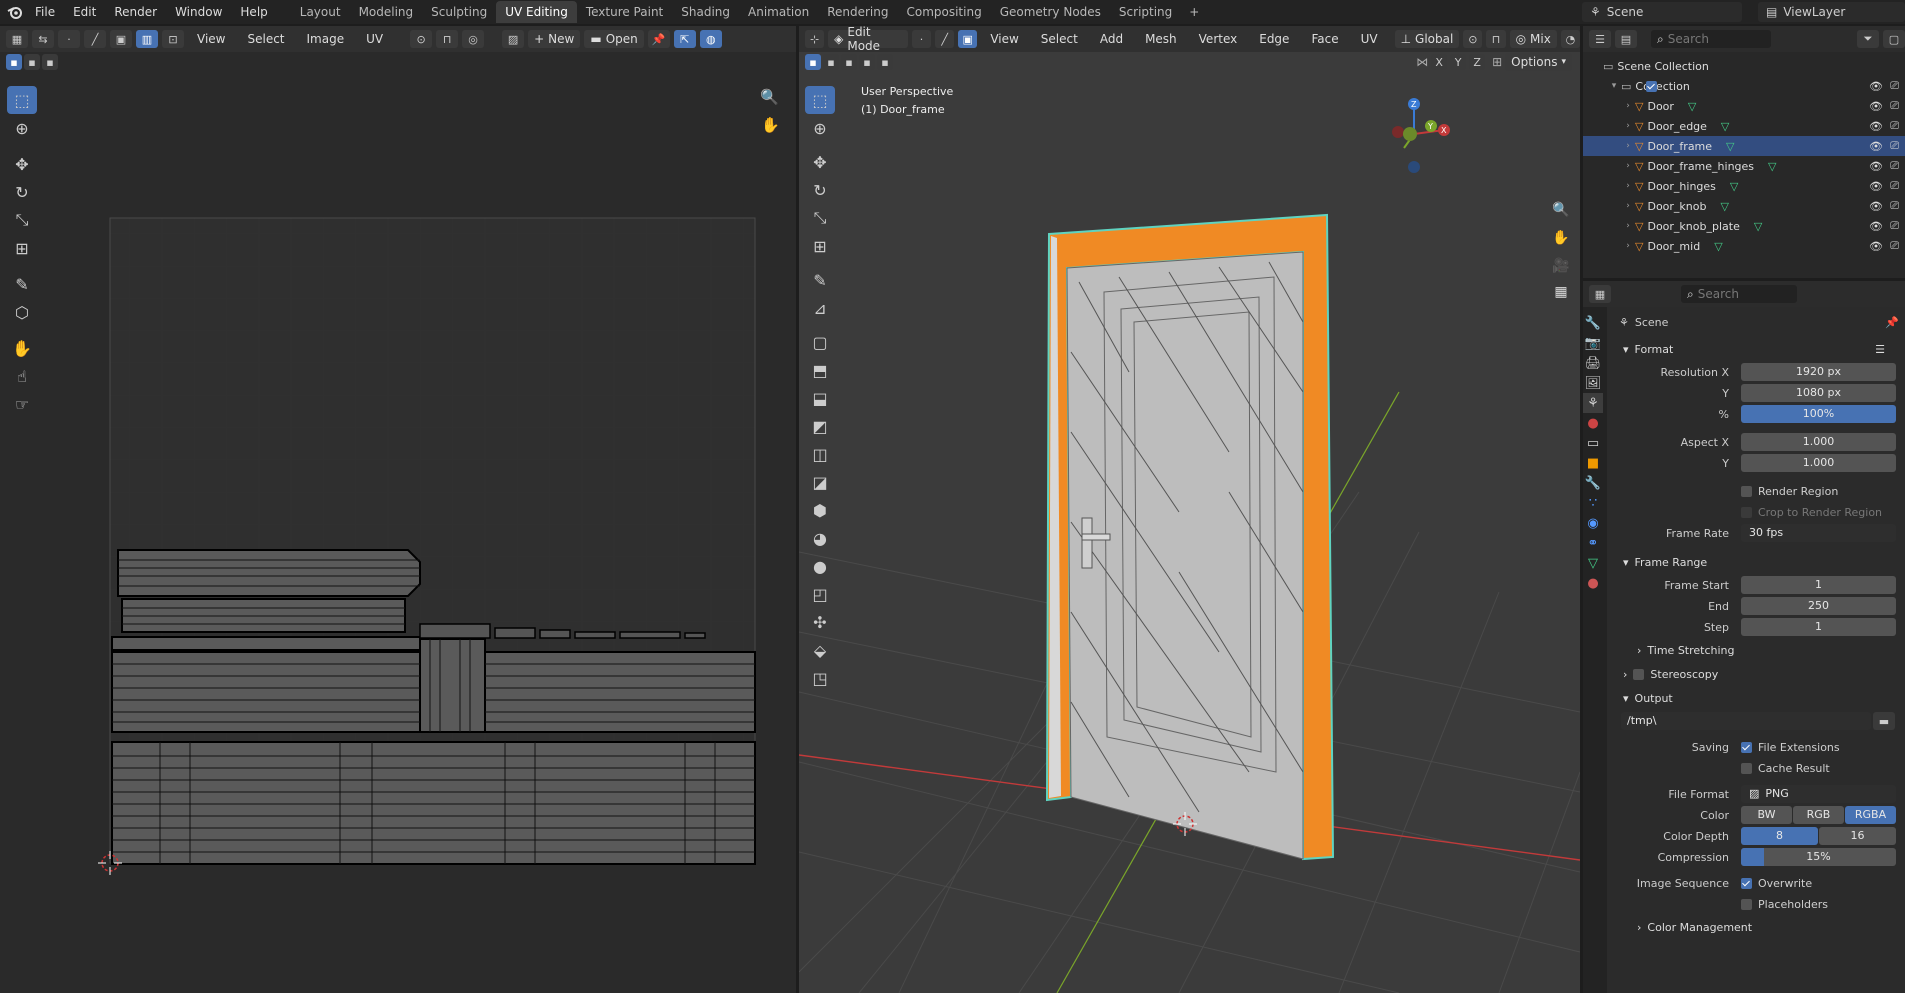 This screenshot has height=993, width=1905. I want to click on file-extensions-checkbox, so click(1746, 747).